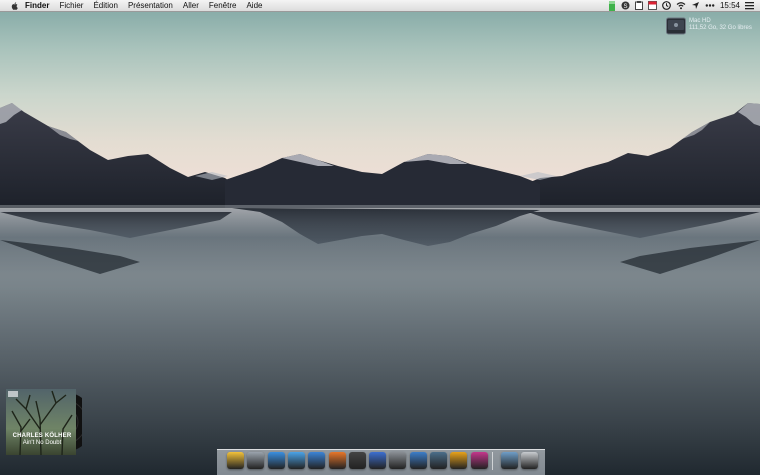  I want to click on facetime-icon, so click(357, 460).